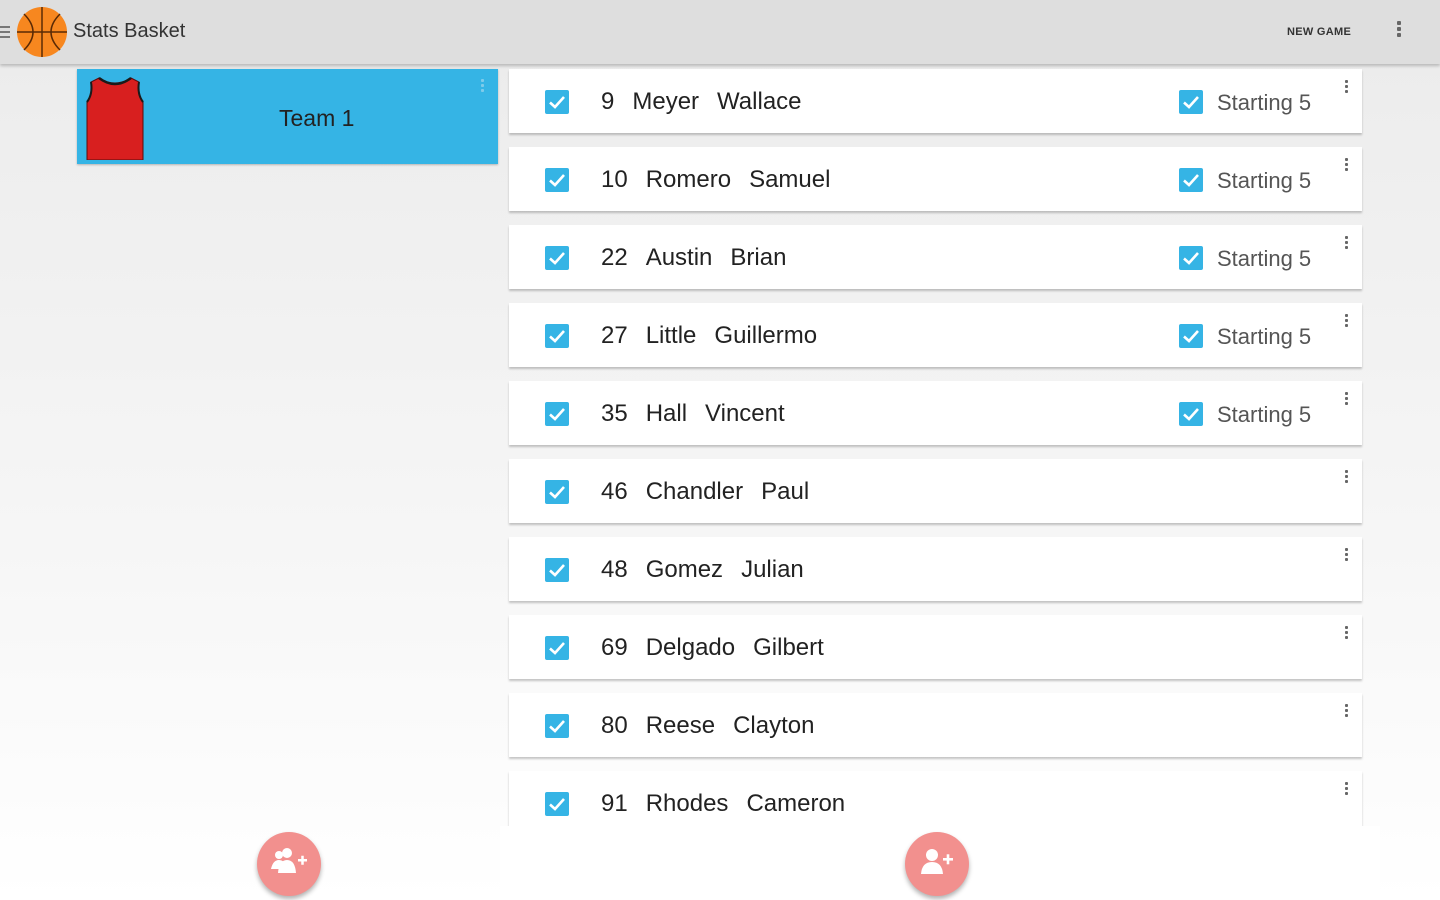 Image resolution: width=1440 pixels, height=900 pixels. Describe the element at coordinates (935, 569) in the screenshot. I see `player-row: 48 Gomez Julian` at that location.